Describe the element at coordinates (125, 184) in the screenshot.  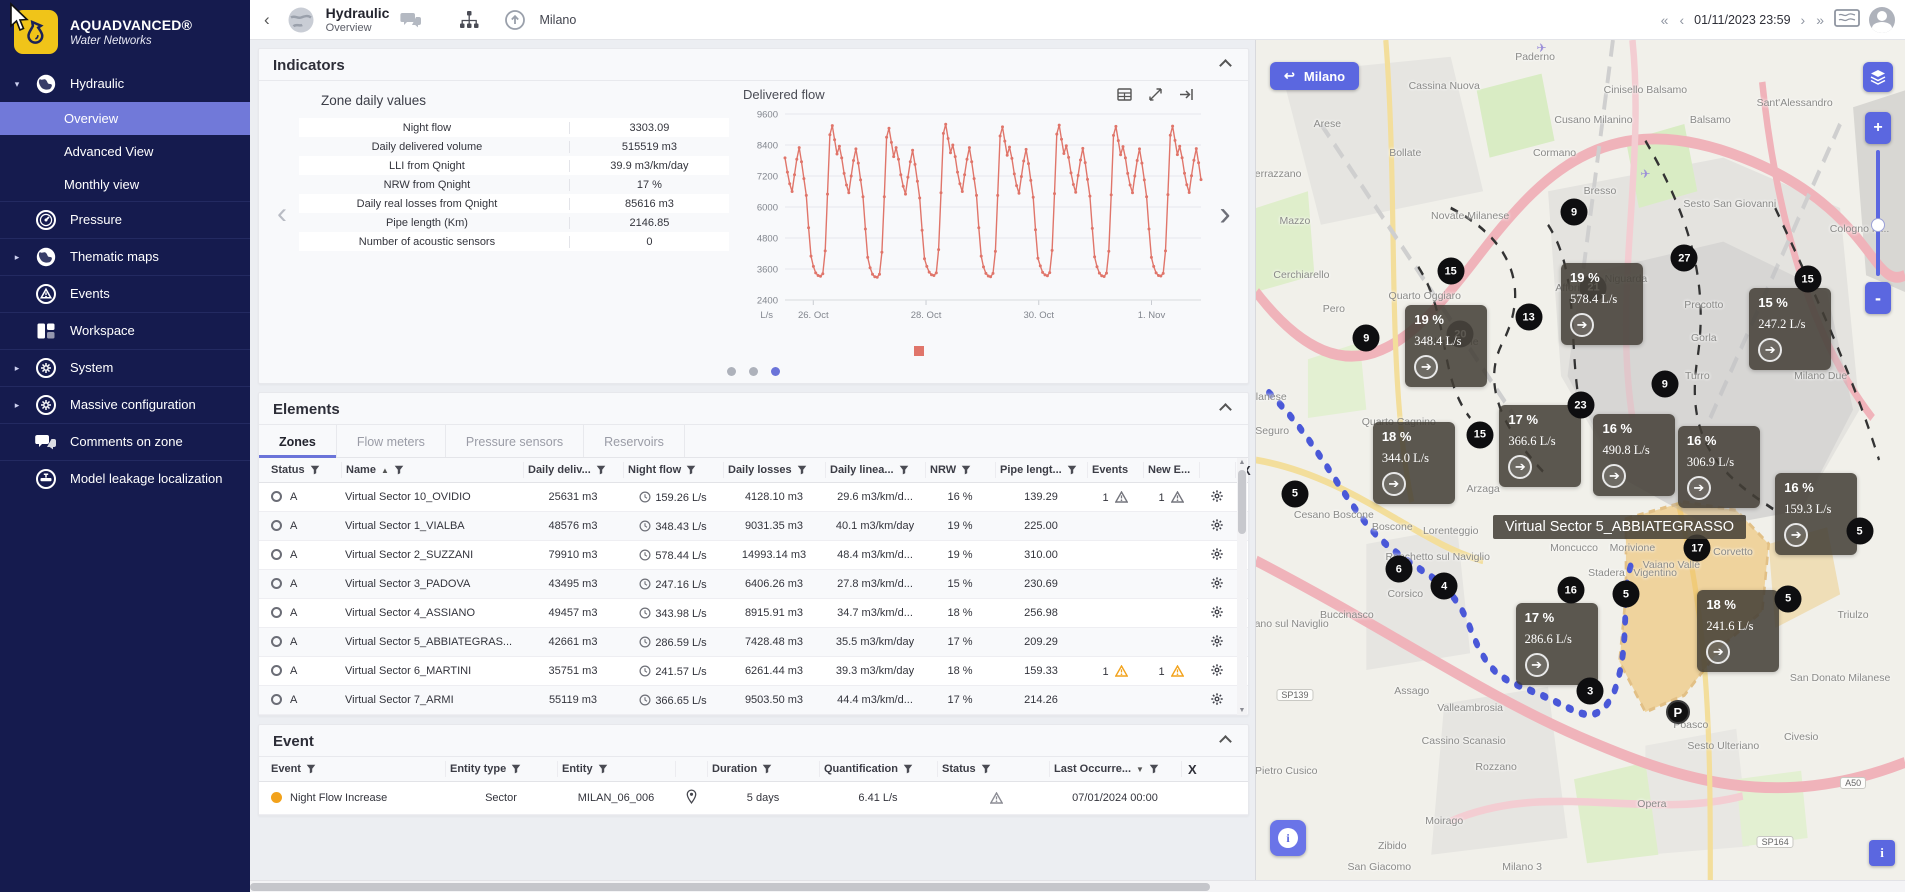
I see `sidebar-subitem-monthly-view: Monthly view` at that location.